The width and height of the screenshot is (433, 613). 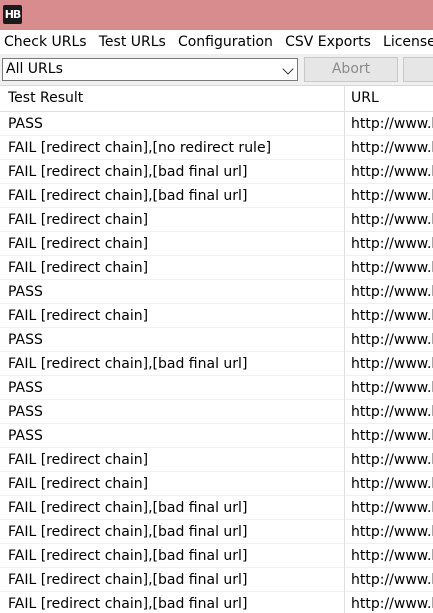 I want to click on table-header: Test Result URL, so click(x=216, y=99).